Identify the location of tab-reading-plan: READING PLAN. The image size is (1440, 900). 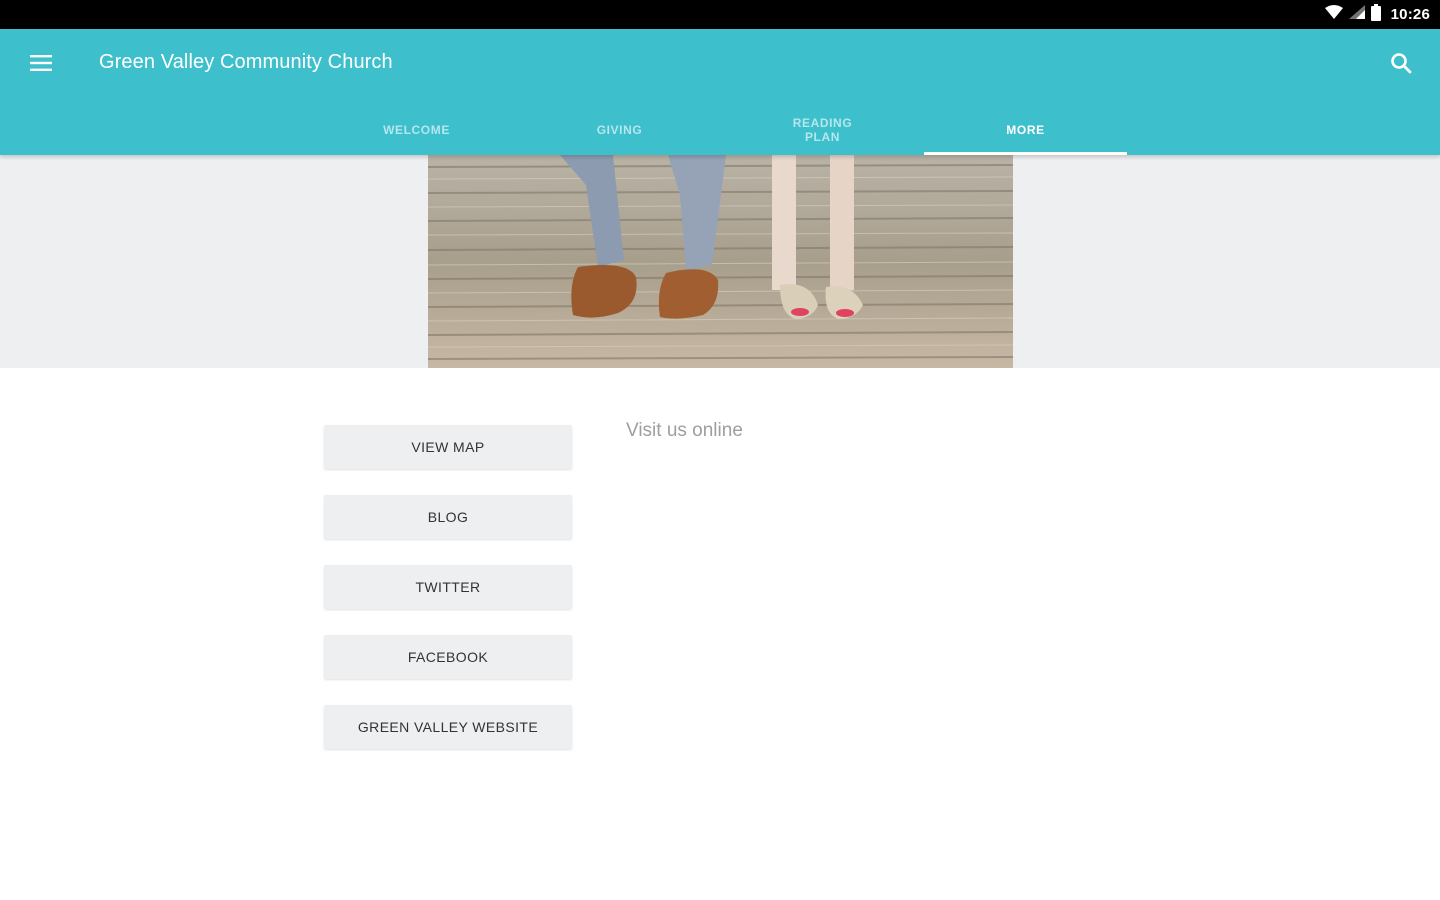
(822, 129).